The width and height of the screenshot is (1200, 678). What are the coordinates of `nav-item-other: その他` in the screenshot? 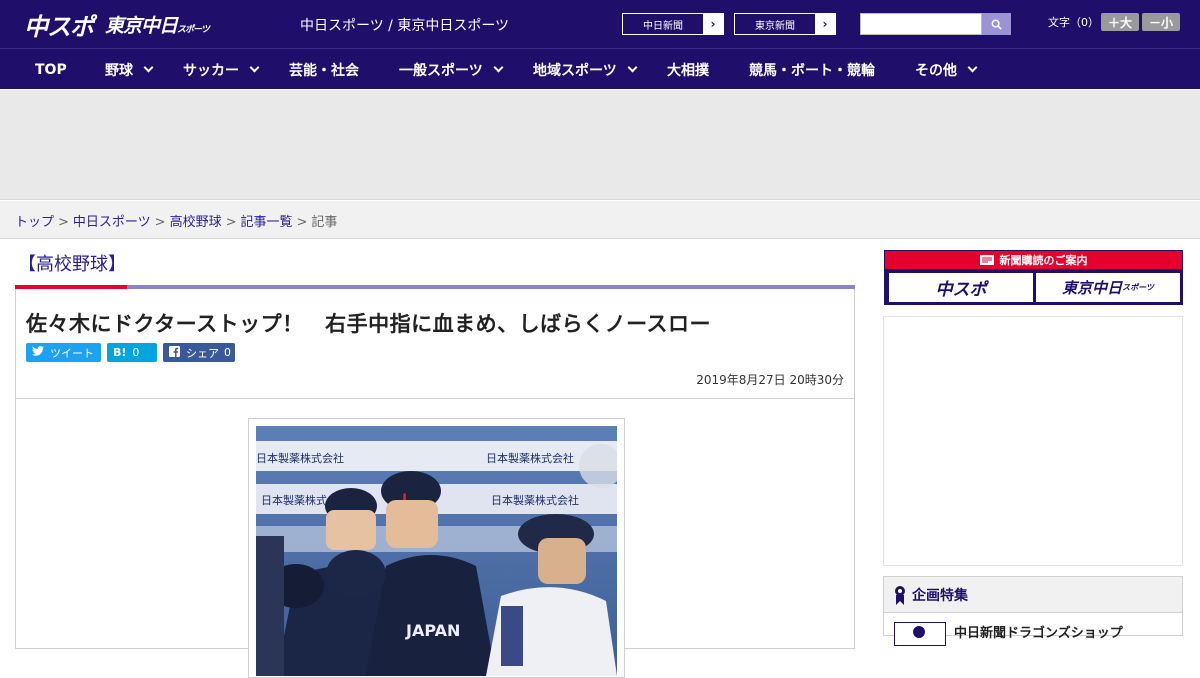 It's located at (946, 69).